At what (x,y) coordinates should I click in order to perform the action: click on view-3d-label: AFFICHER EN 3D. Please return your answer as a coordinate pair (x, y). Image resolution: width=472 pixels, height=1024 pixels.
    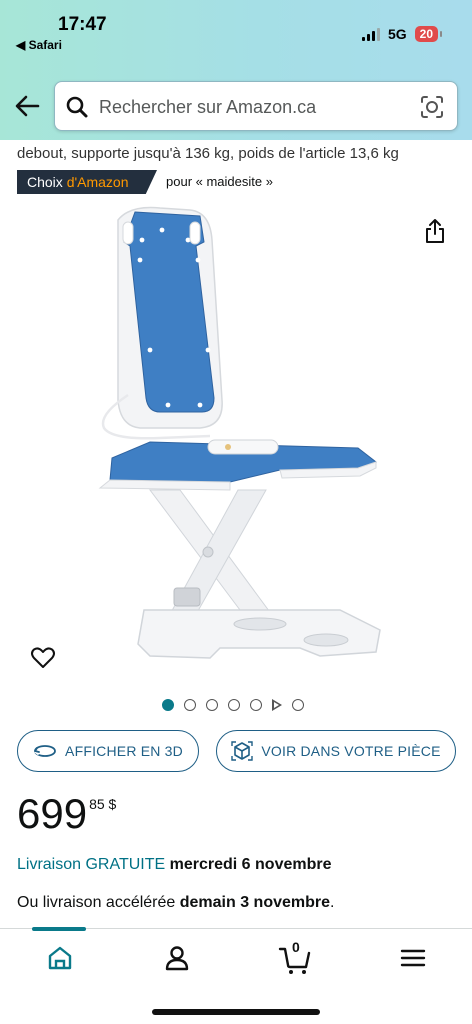
    Looking at the image, I should click on (124, 751).